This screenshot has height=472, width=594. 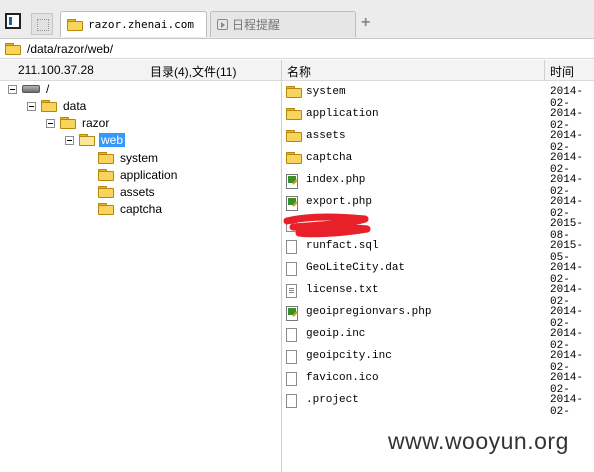 I want to click on file-name: geoipregionvars.php, so click(x=369, y=312).